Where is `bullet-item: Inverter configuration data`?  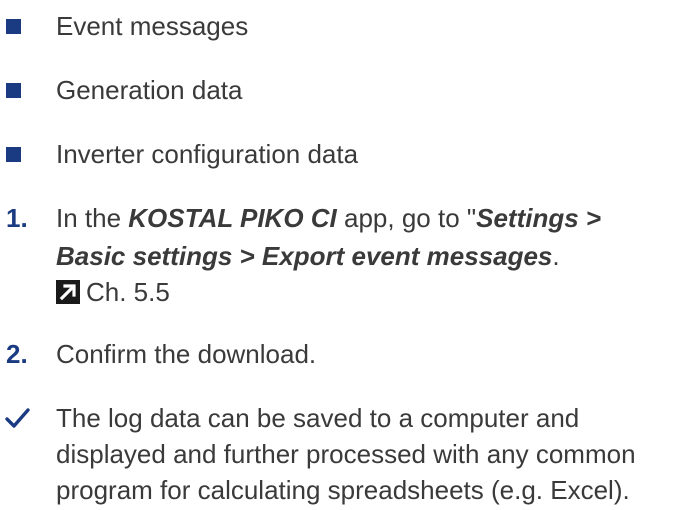 bullet-item: Inverter configuration data is located at coordinates (347, 154).